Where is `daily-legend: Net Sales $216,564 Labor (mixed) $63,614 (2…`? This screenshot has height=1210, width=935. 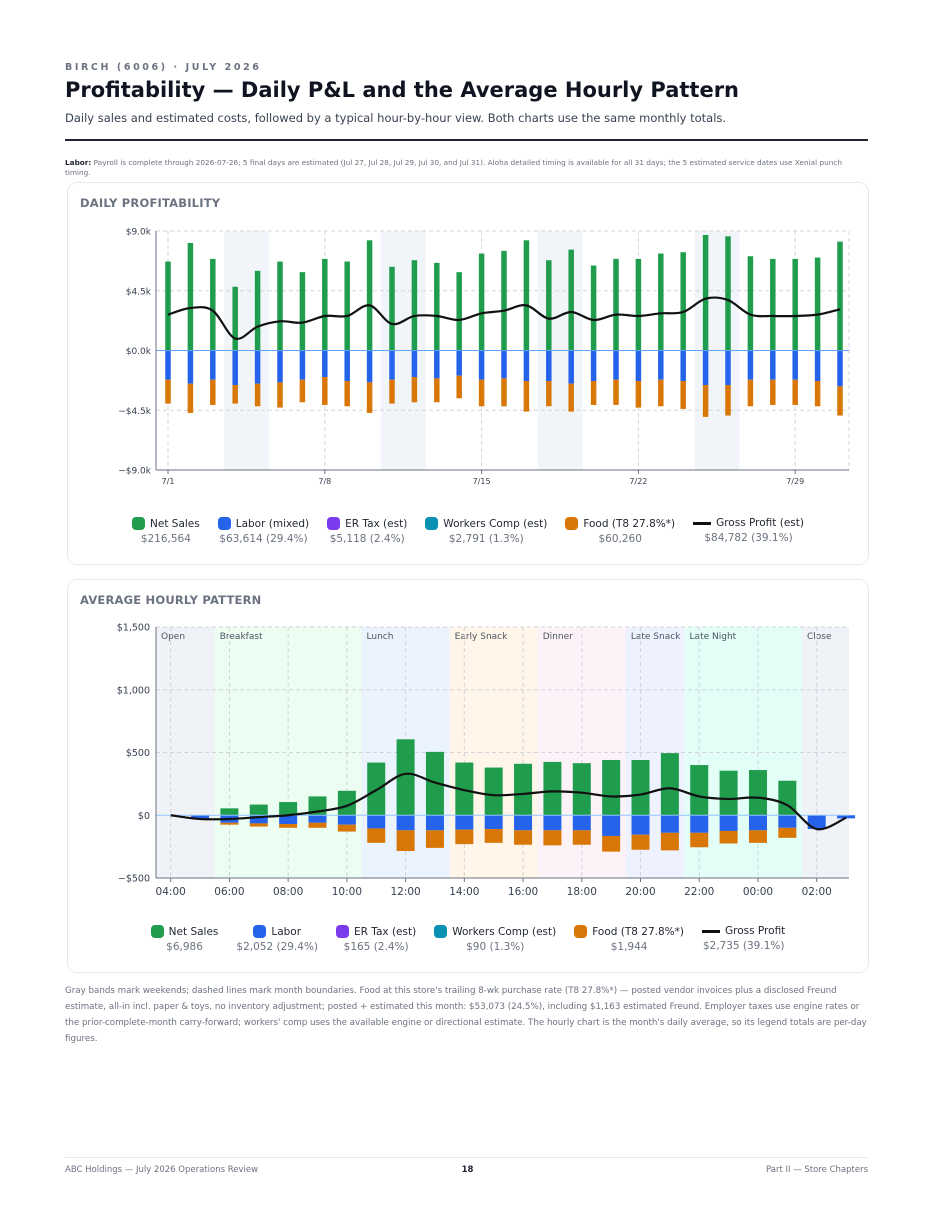 daily-legend: Net Sales $216,564 Labor (mixed) $63,614 (2… is located at coordinates (468, 531).